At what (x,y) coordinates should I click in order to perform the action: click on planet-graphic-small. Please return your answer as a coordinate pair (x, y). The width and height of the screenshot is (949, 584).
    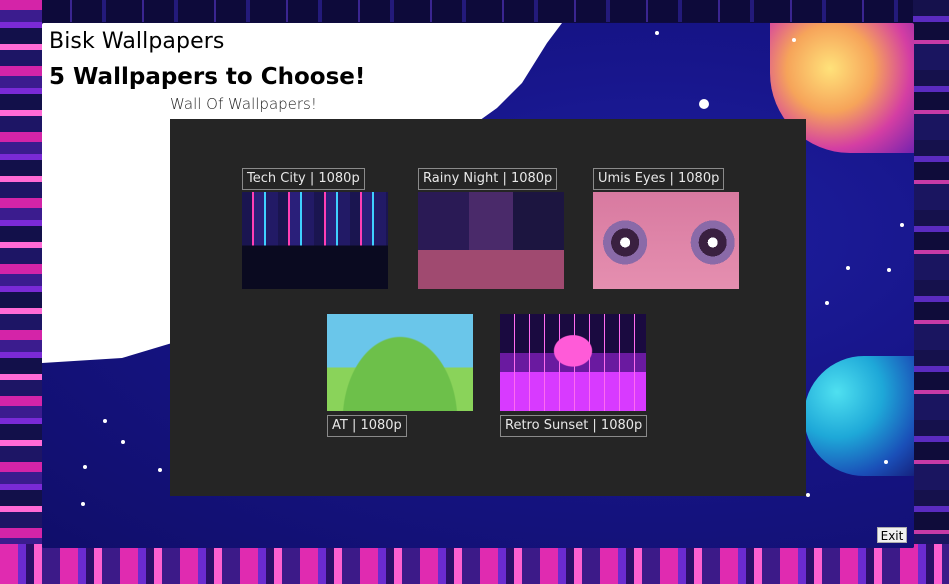
    Looking at the image, I should click on (859, 416).